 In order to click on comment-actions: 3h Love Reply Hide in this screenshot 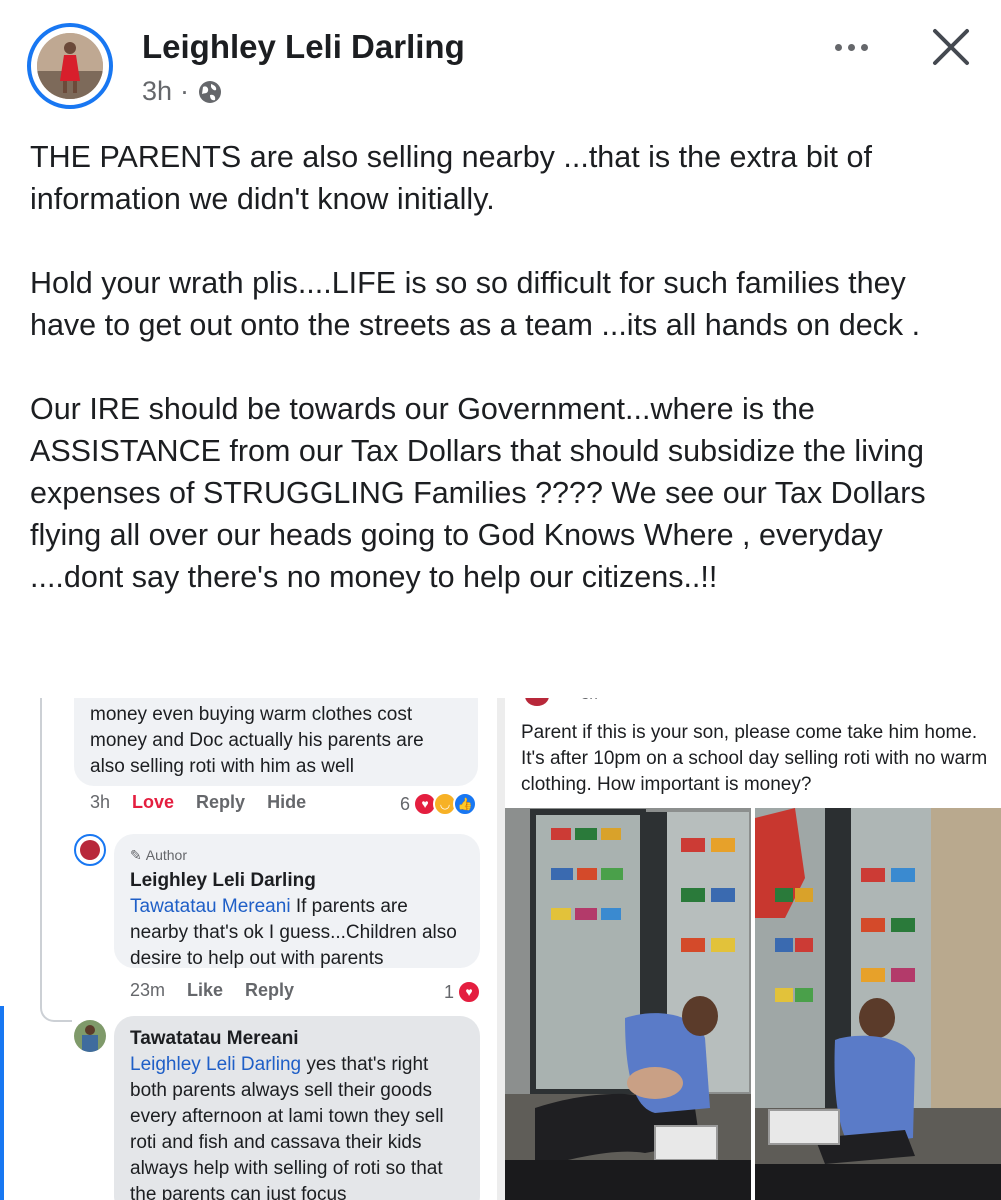, I will do `click(198, 802)`.